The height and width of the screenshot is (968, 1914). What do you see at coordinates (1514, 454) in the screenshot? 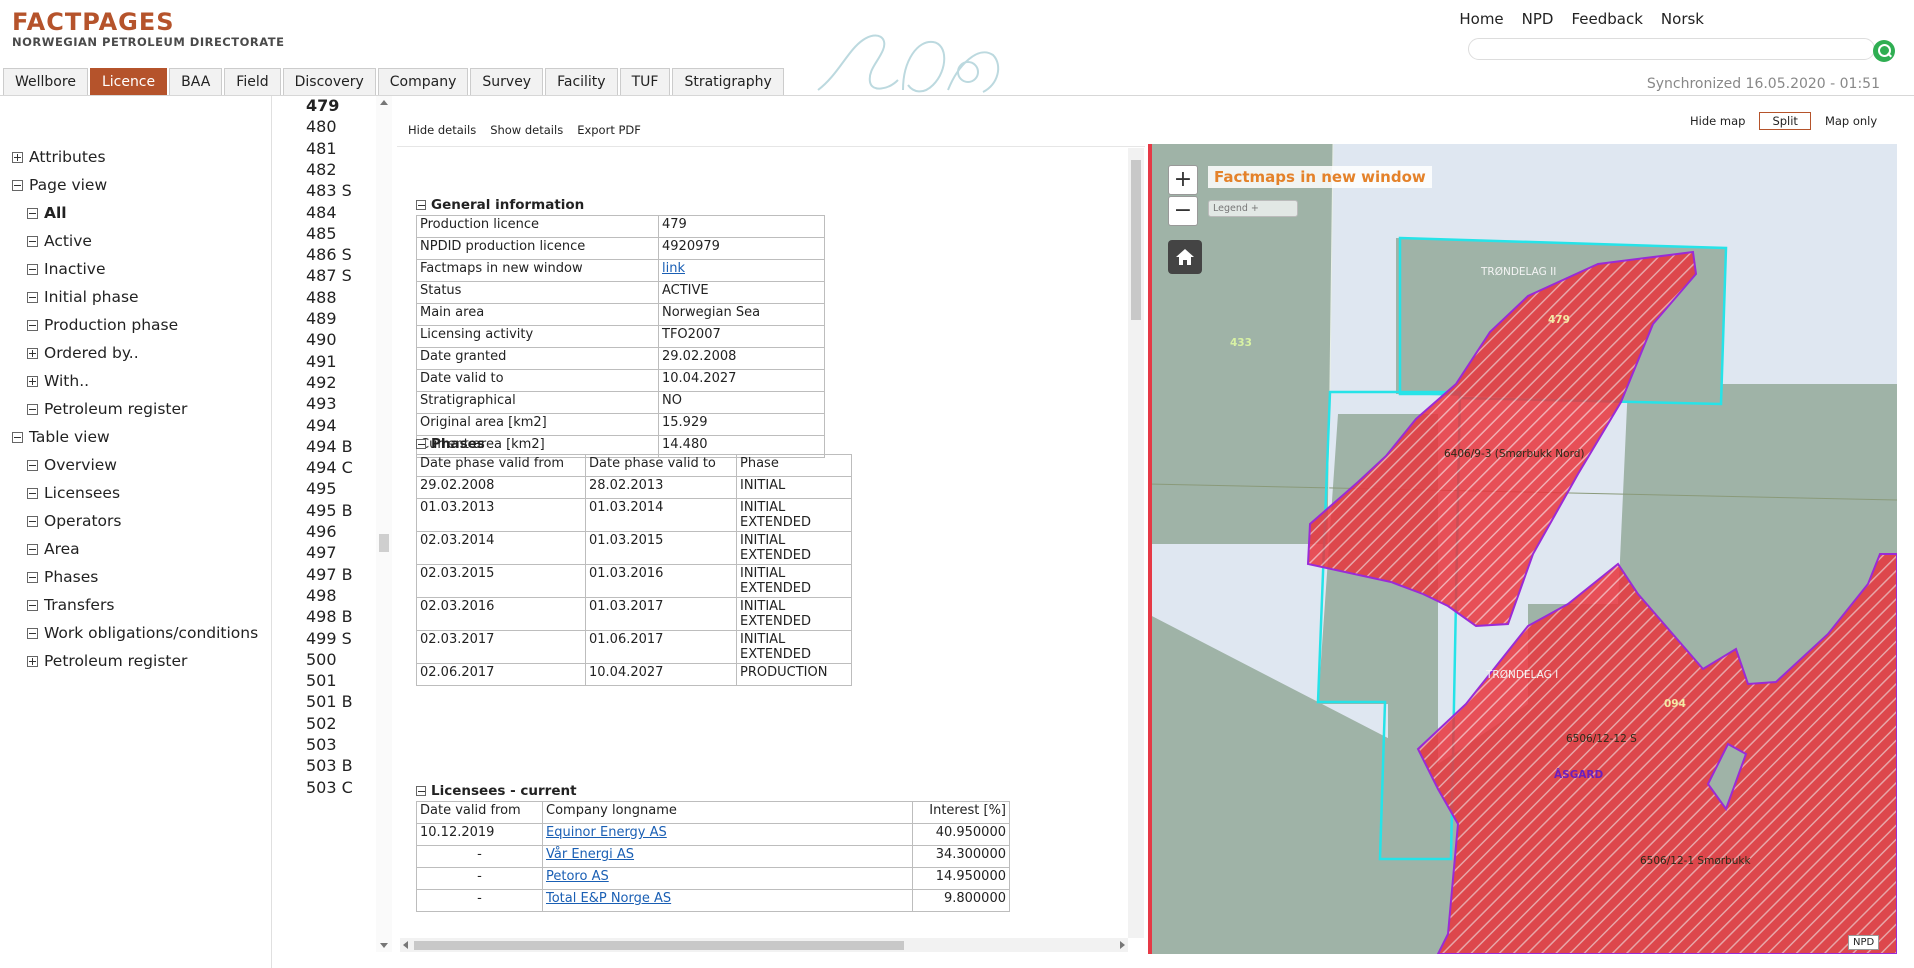
I see `map-label-smorbukk-nord: 6406/9-3 (Smørbukk Nord)` at bounding box center [1514, 454].